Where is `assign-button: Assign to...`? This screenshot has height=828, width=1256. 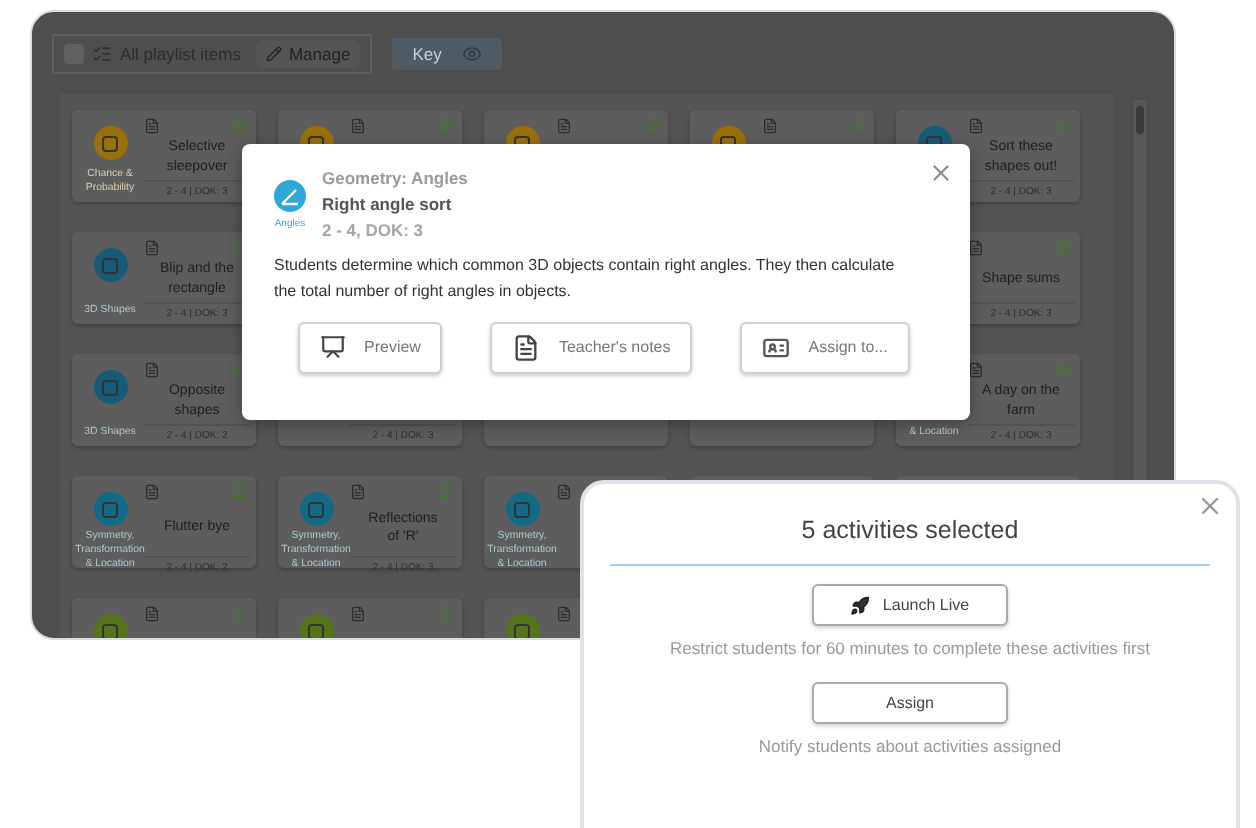 assign-button: Assign to... is located at coordinates (825, 347).